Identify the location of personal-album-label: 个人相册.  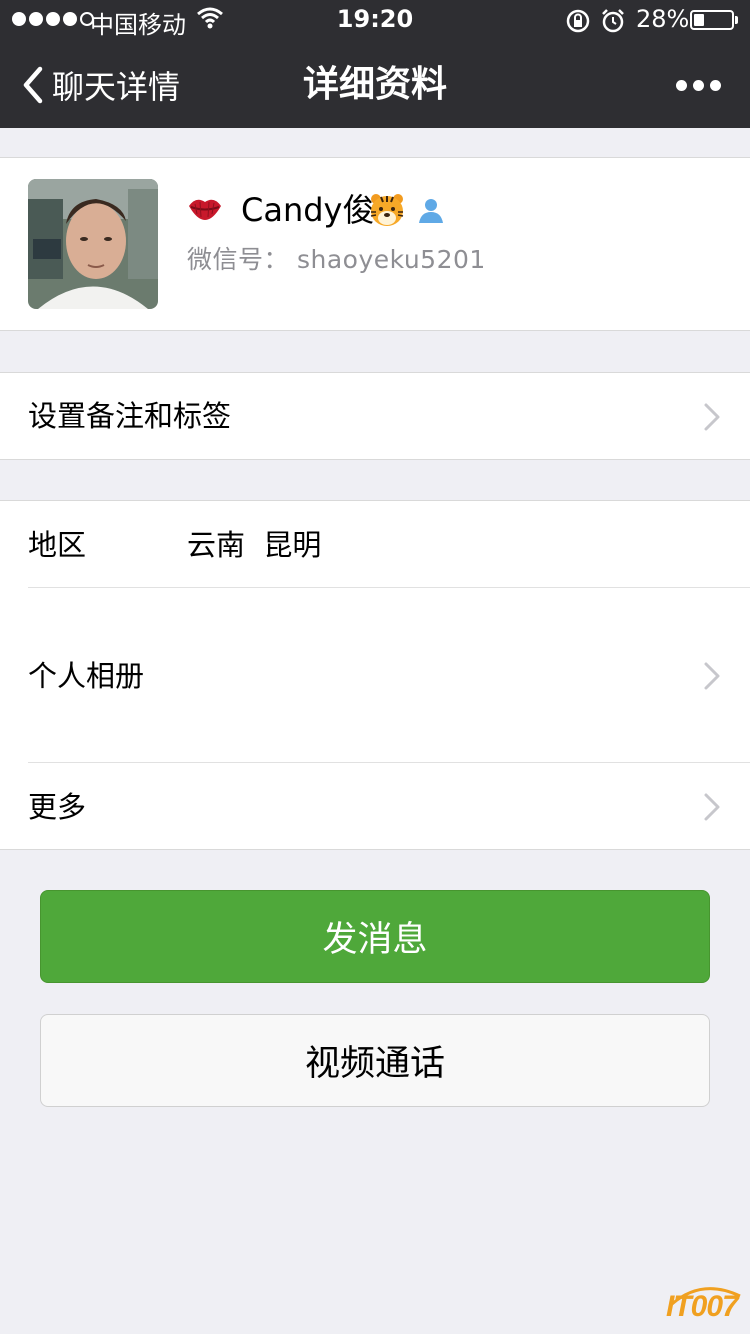
(86, 676).